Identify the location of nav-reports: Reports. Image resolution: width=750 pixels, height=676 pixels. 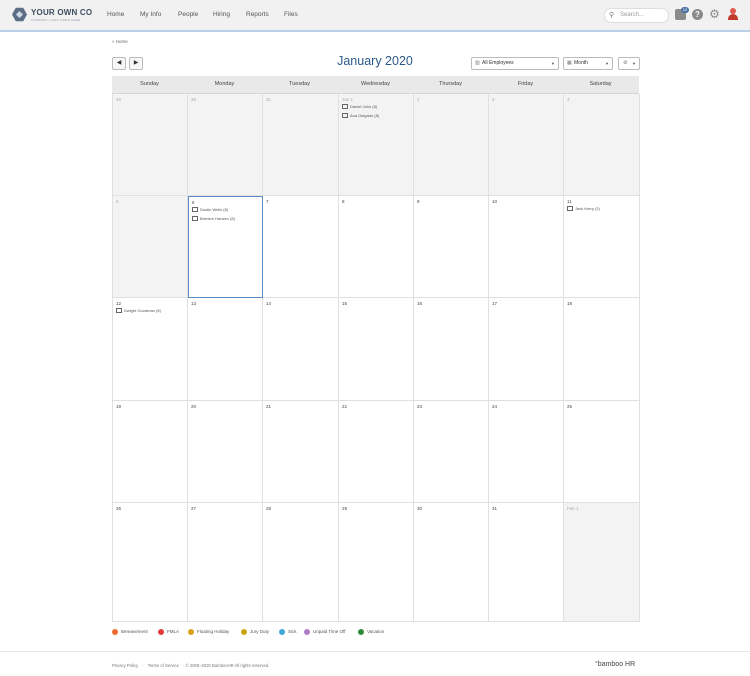
(257, 14).